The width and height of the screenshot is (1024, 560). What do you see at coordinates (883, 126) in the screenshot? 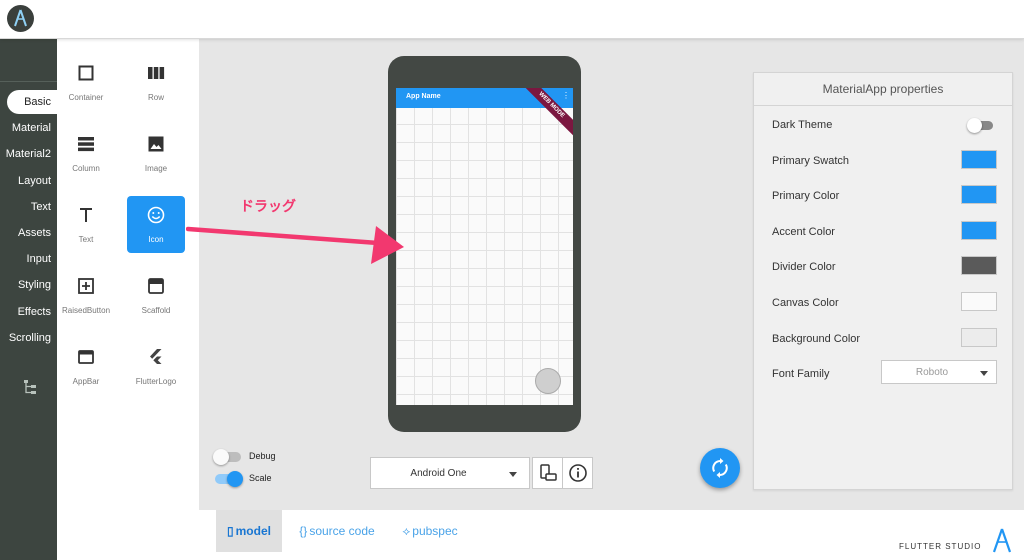
I see `property-row-dark-theme: Dark Theme` at bounding box center [883, 126].